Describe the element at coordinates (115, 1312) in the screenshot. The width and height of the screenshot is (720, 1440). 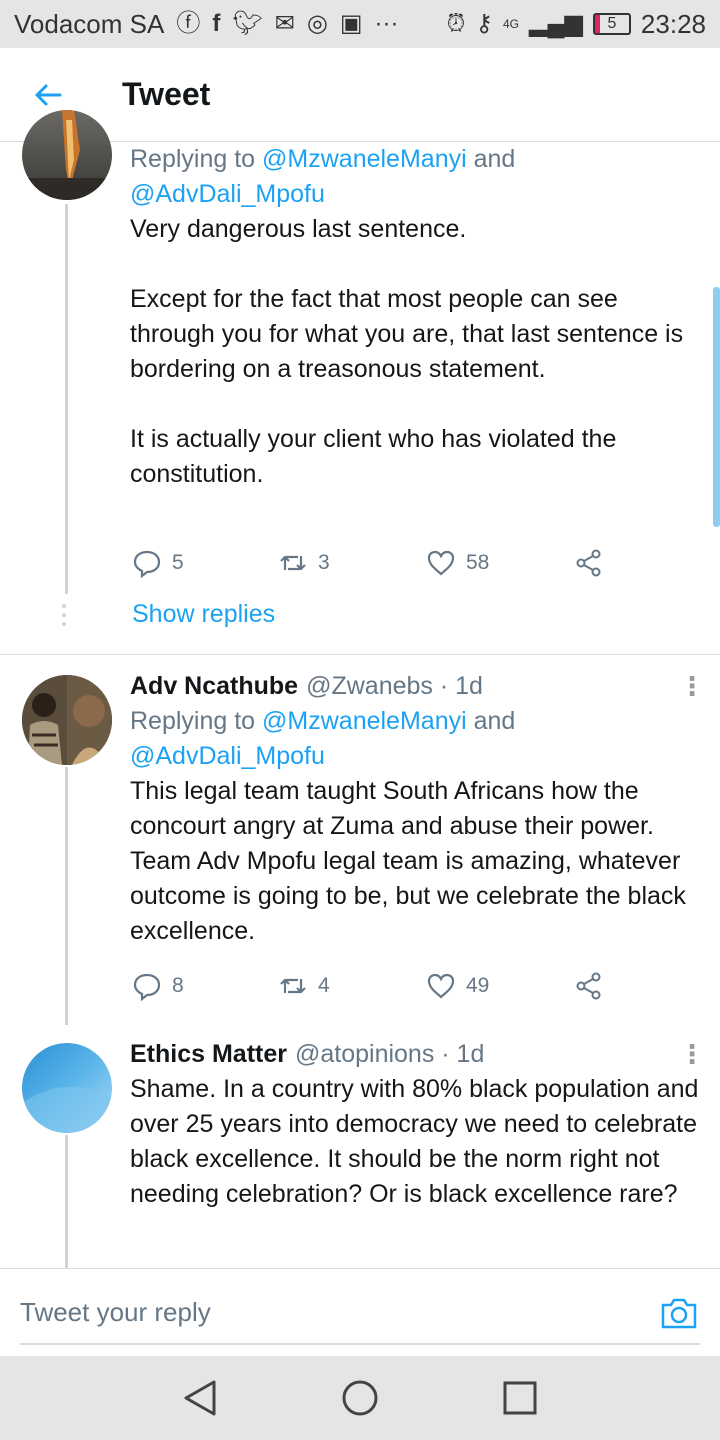
I see `reply-input: Tweet your reply` at that location.